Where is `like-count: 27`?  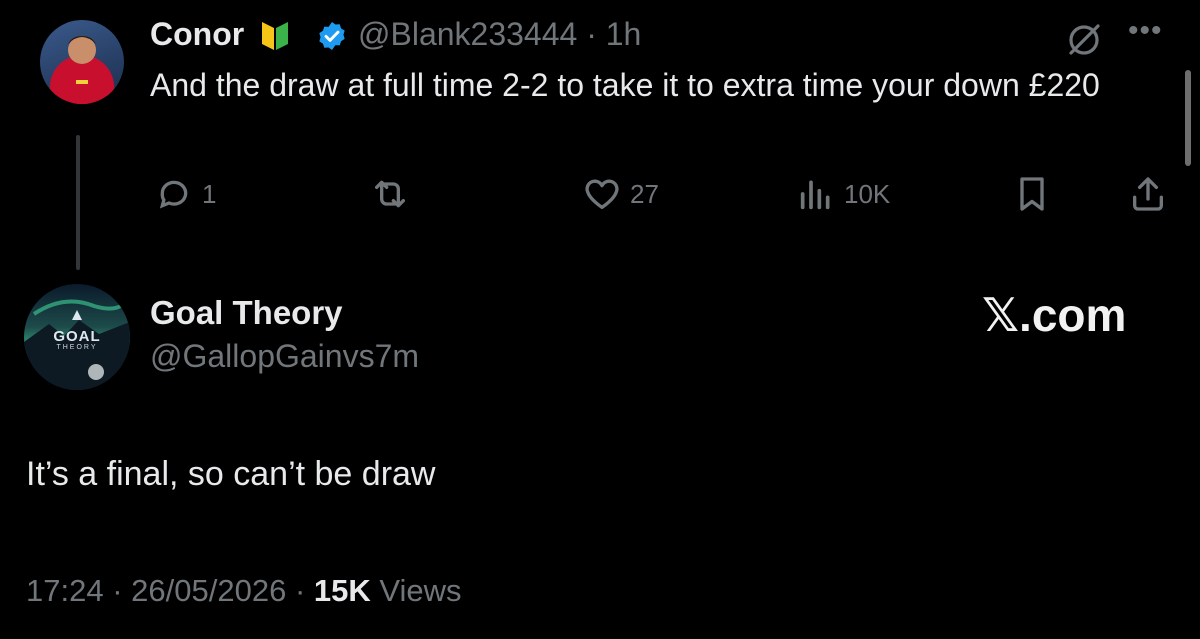
like-count: 27 is located at coordinates (644, 193).